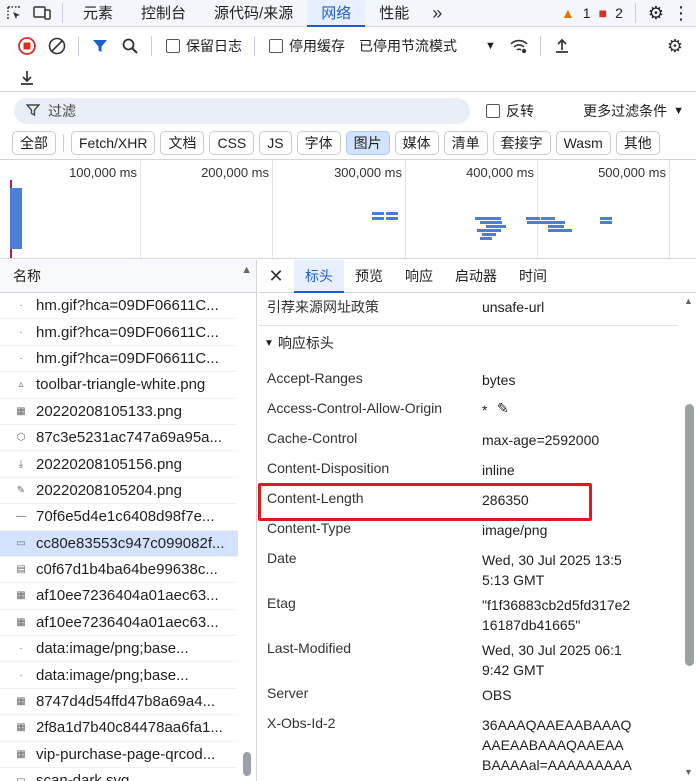 This screenshot has width=696, height=781. I want to click on search-icon, so click(130, 46).